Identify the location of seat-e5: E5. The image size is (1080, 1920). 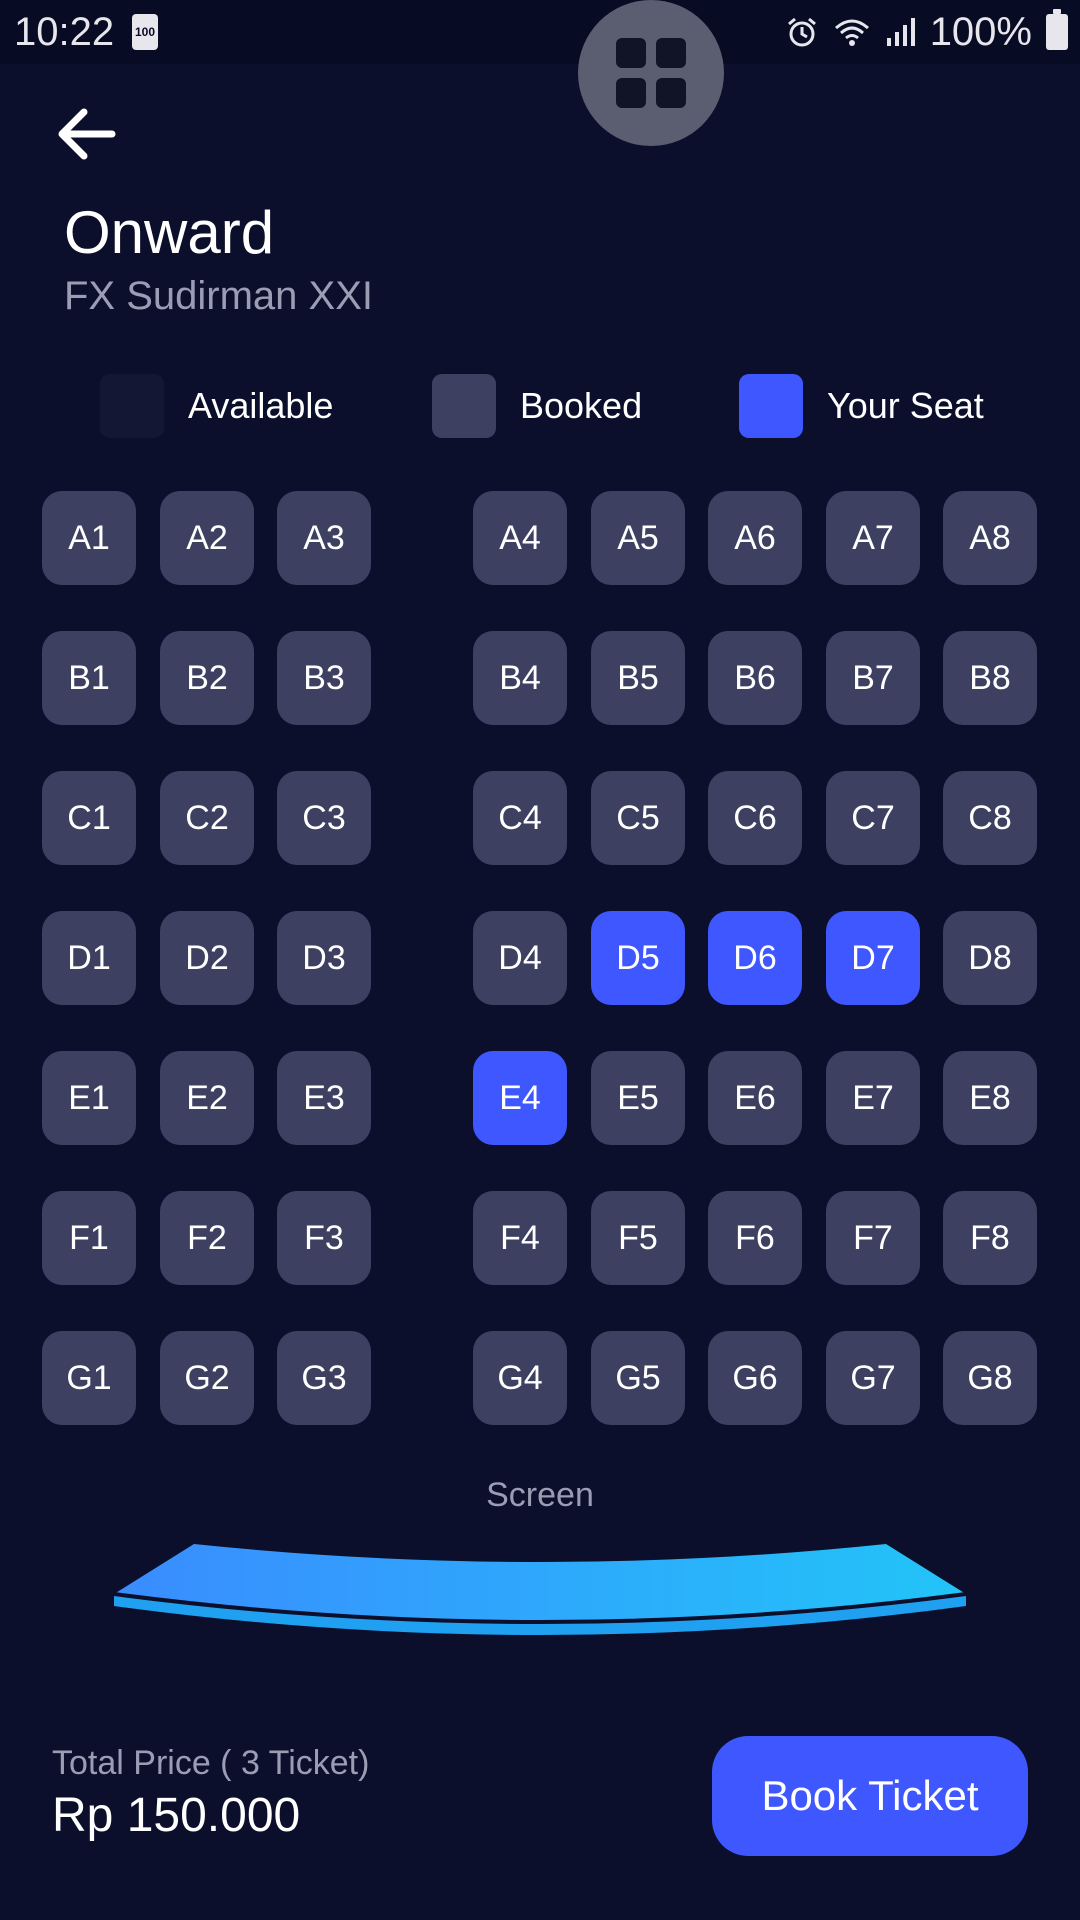
(638, 1098).